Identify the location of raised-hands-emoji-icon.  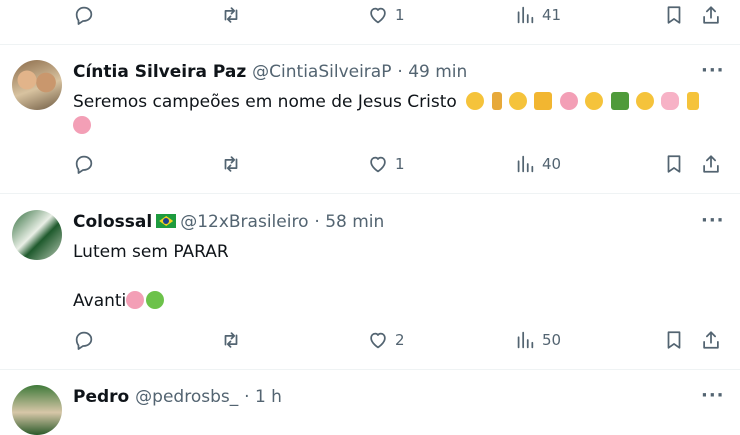
(518, 101).